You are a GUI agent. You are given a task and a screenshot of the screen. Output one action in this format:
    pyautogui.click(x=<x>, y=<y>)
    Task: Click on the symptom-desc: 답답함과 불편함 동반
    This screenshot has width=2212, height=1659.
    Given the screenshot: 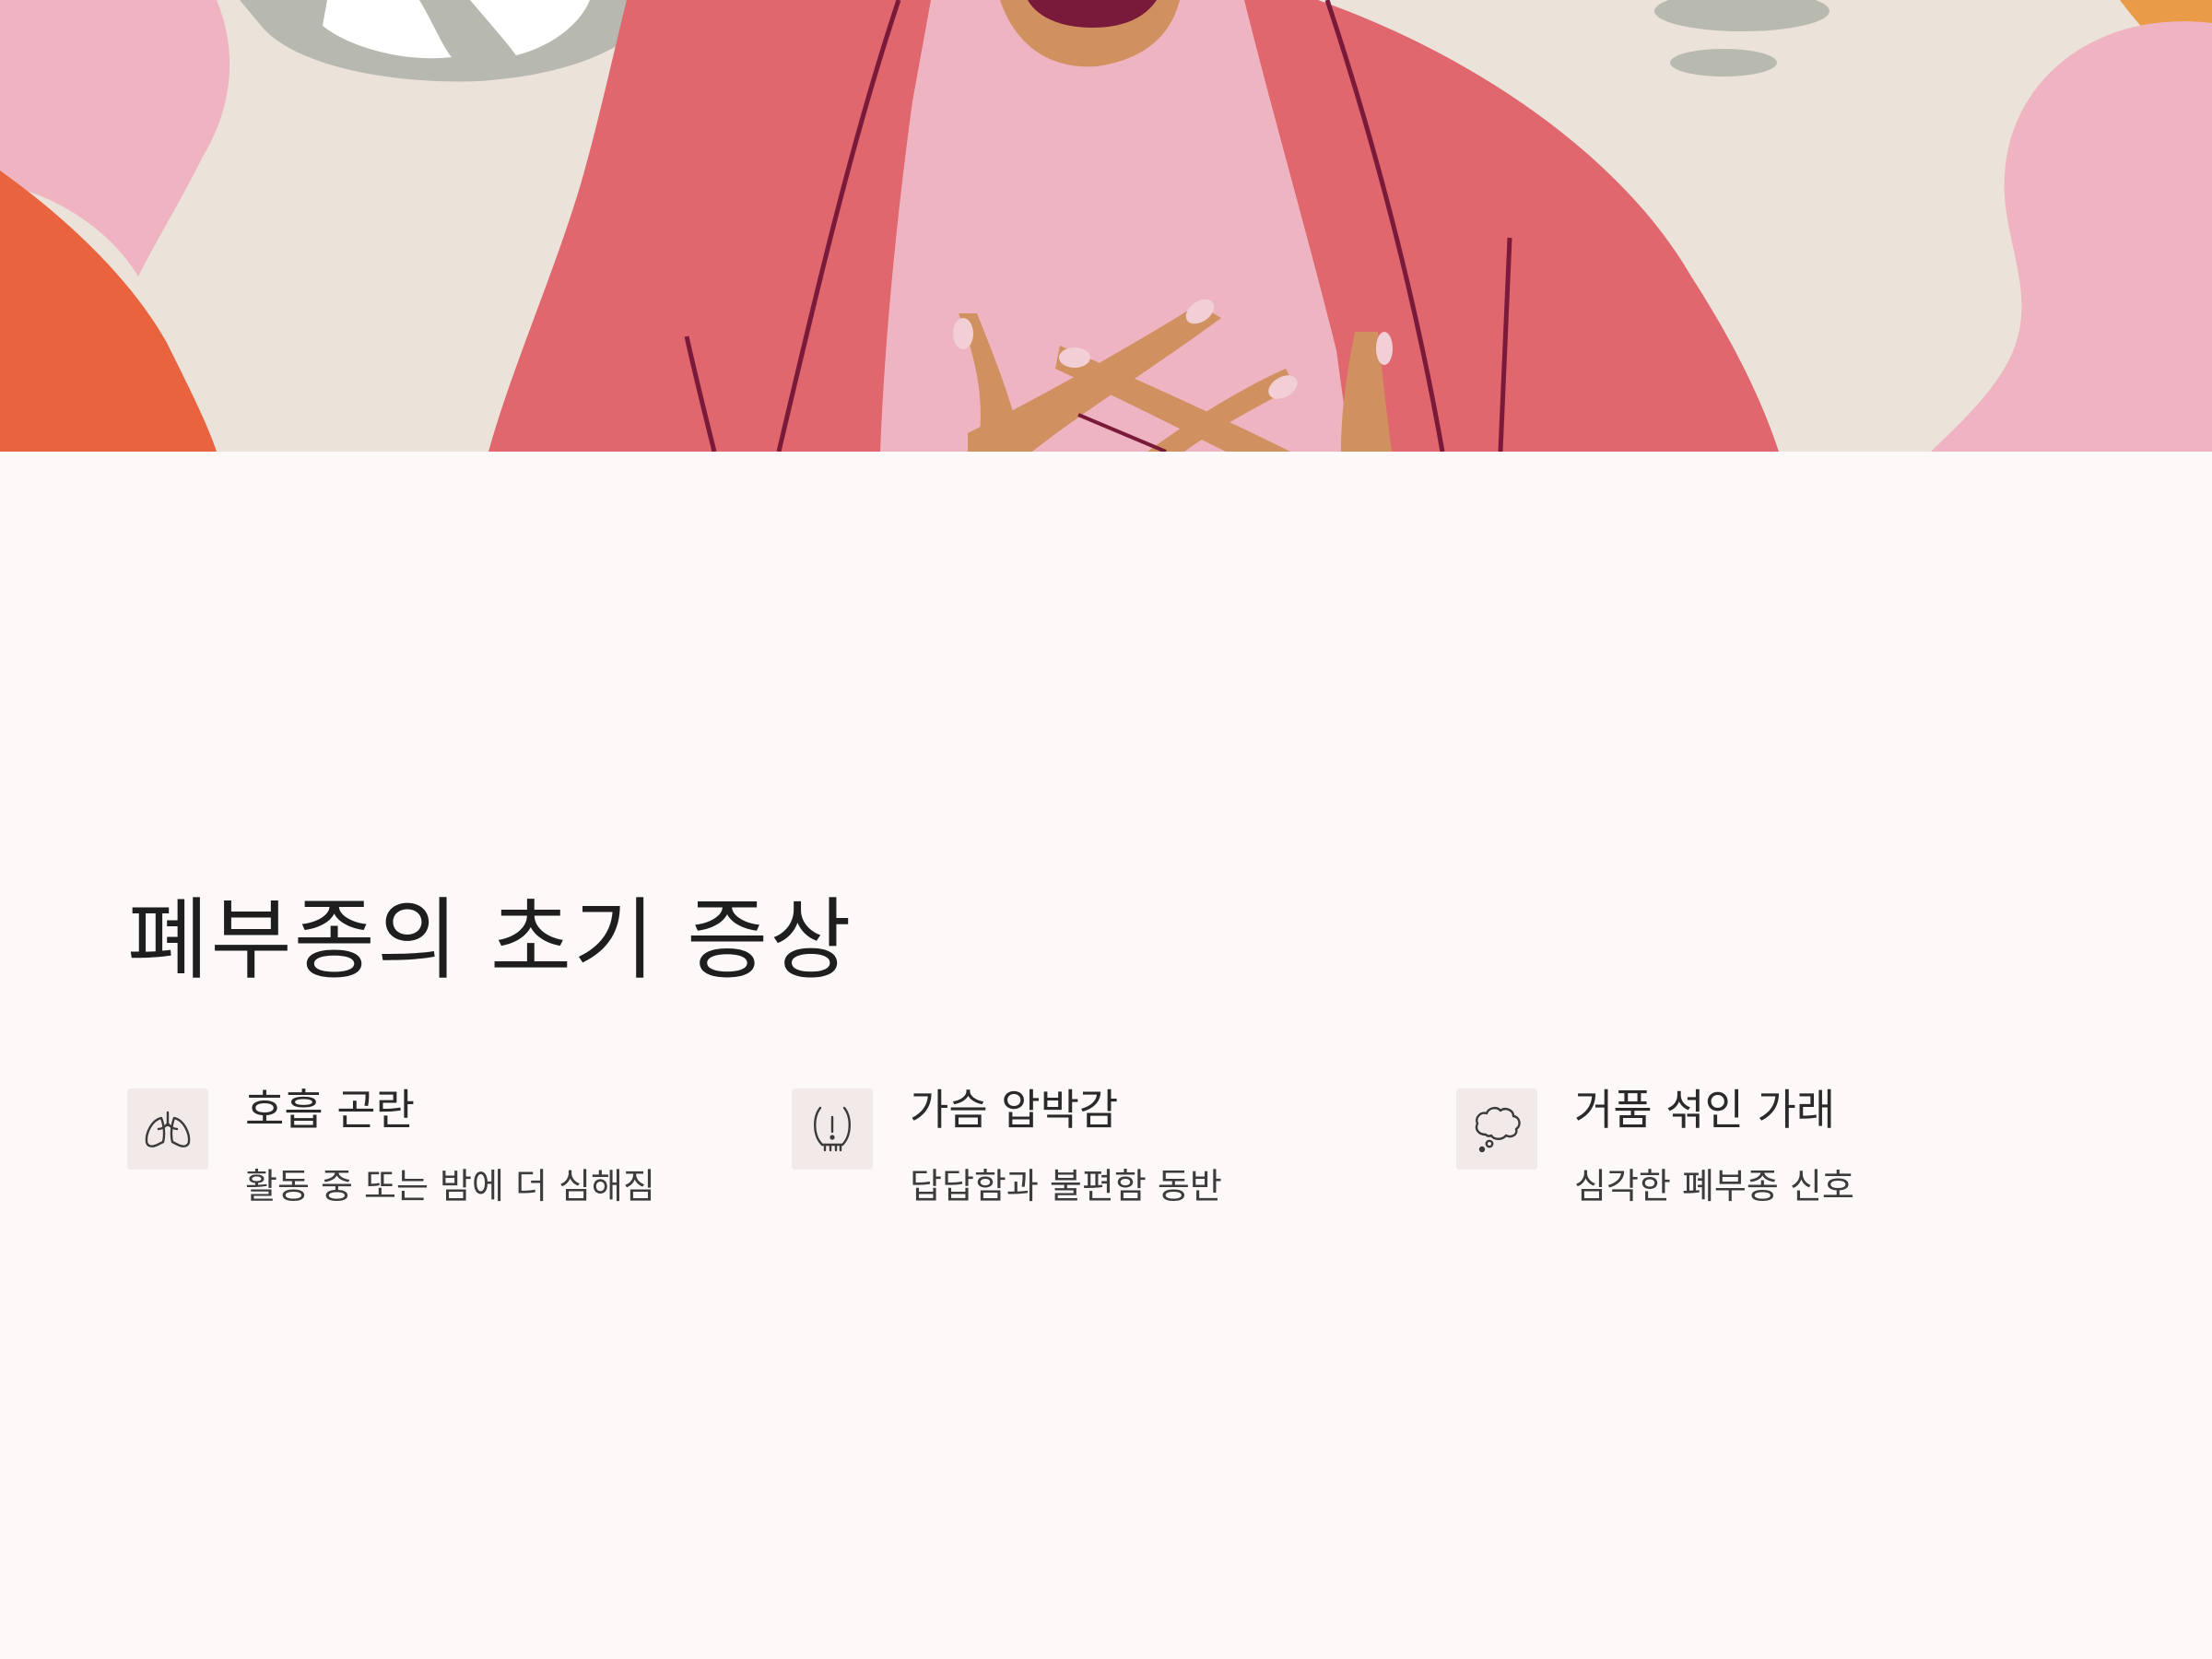 What is the action you would take?
    pyautogui.click(x=1066, y=1186)
    